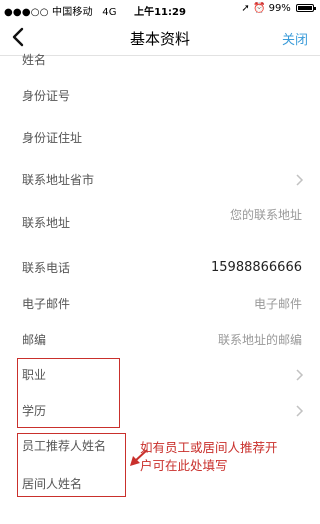 The height and width of the screenshot is (524, 320). Describe the element at coordinates (46, 304) in the screenshot. I see `email-label: 电子邮件` at that location.